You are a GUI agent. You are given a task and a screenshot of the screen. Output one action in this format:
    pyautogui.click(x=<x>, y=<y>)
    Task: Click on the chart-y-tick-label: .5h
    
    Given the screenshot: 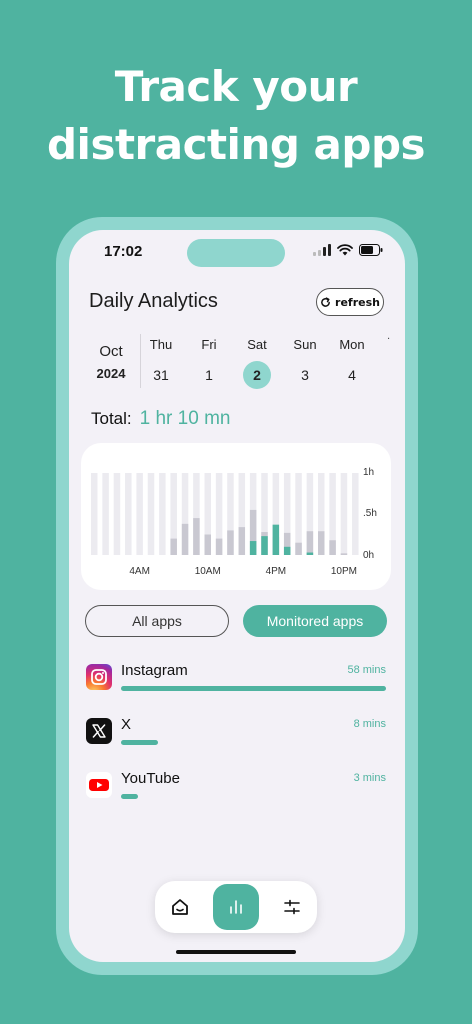 What is the action you would take?
    pyautogui.click(x=370, y=513)
    